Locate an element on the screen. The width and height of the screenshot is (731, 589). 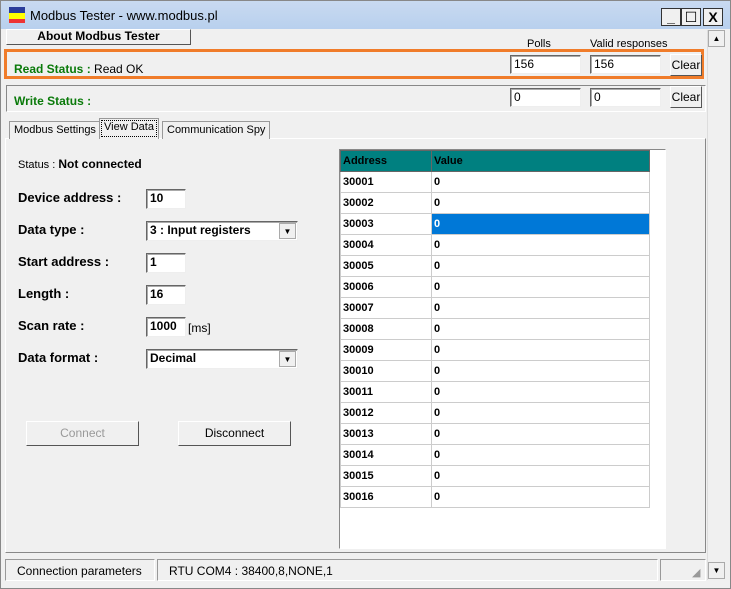
address-cell: 30015 is located at coordinates (386, 476).